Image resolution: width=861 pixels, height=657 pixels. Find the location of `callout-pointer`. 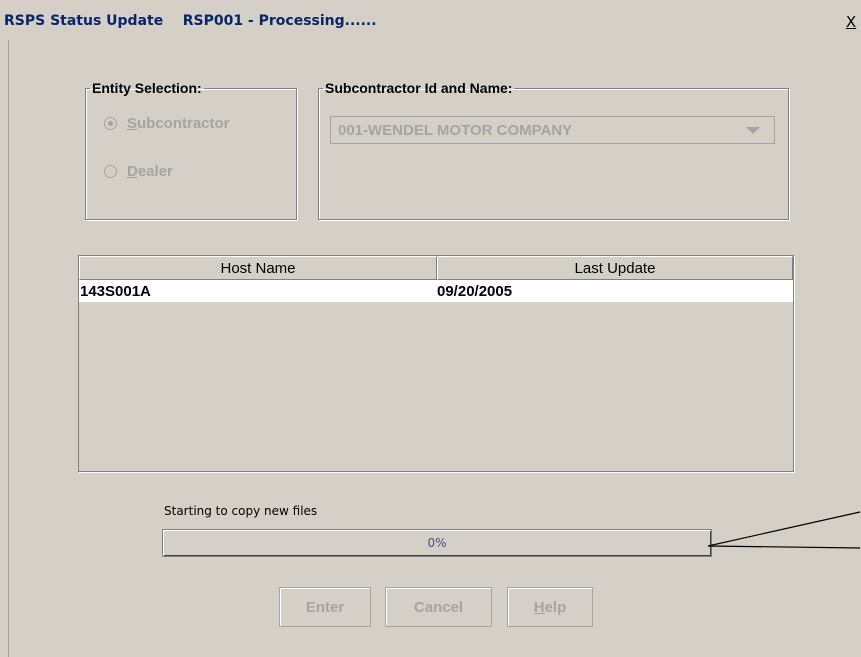

callout-pointer is located at coordinates (784, 530).